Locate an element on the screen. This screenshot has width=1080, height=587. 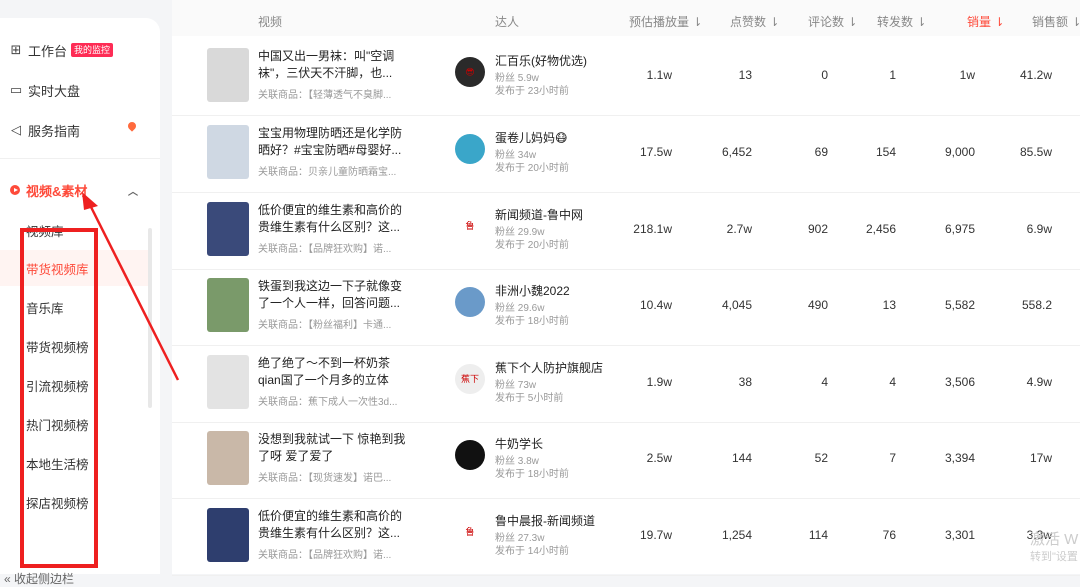
chevron-up-icon: ︿ is located at coordinates (133, 190).